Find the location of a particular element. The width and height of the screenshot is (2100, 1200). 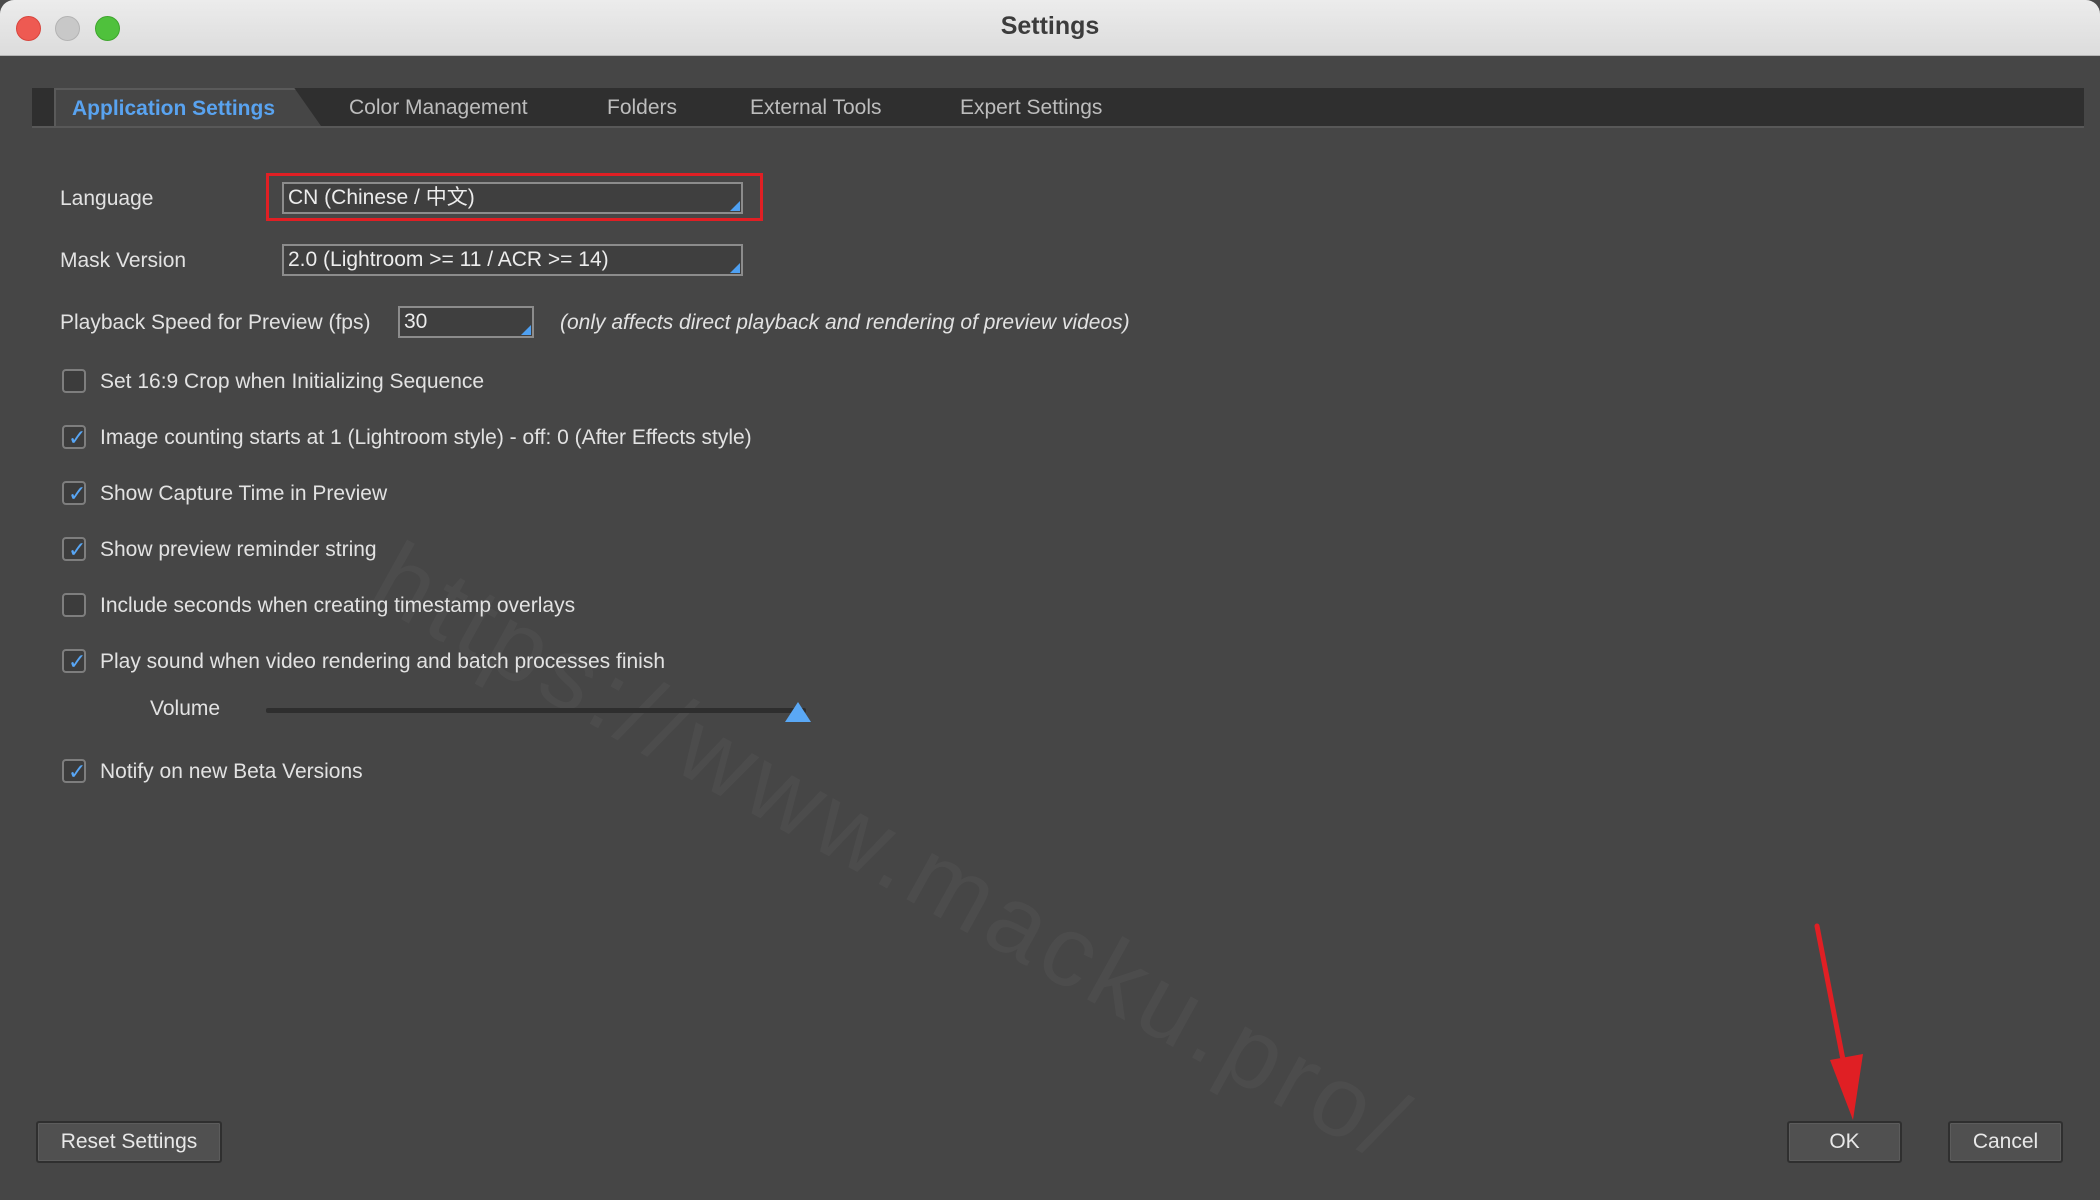

image-counting-checkbox: ✓ is located at coordinates (74, 437).